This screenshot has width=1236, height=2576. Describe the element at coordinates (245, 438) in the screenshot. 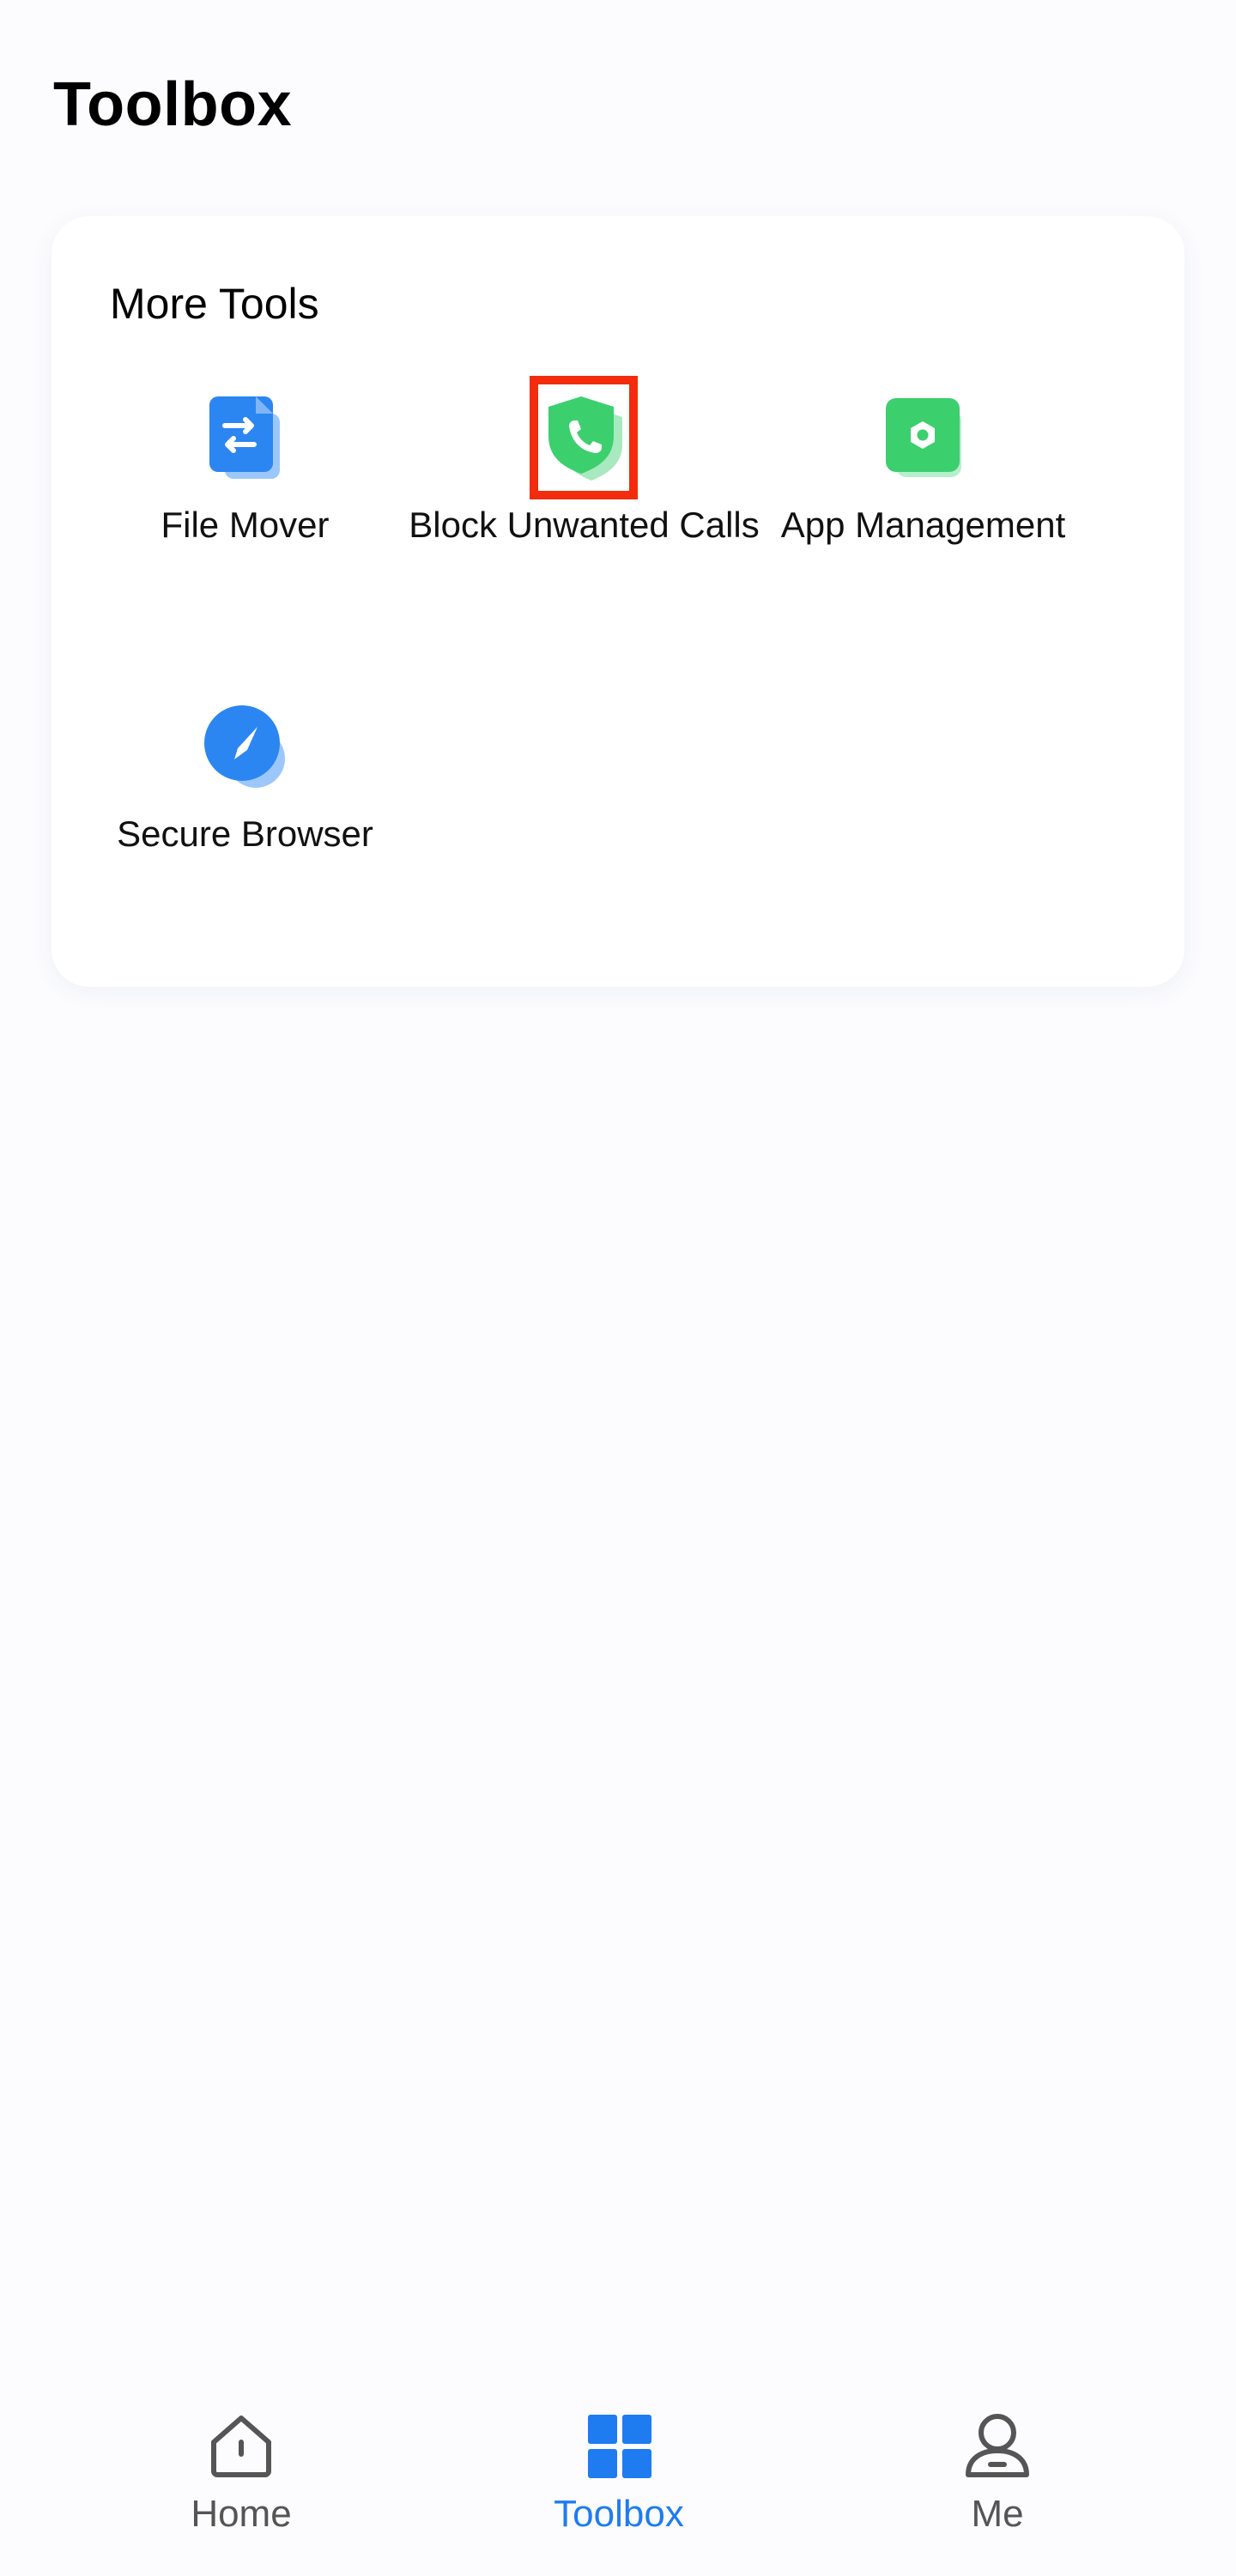

I see `file-mover-icon` at that location.